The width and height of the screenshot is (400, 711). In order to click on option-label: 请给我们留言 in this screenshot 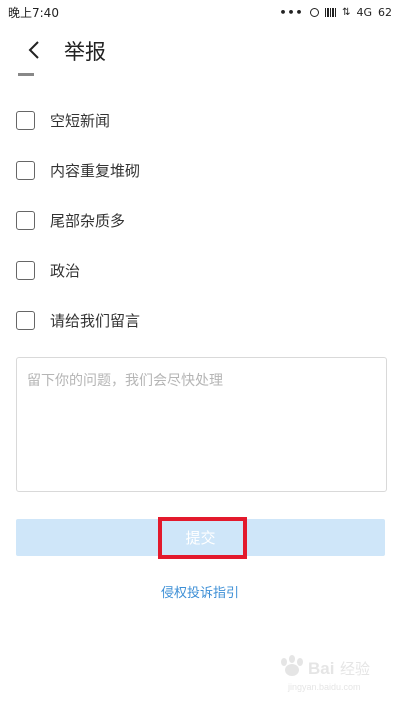, I will do `click(95, 320)`.